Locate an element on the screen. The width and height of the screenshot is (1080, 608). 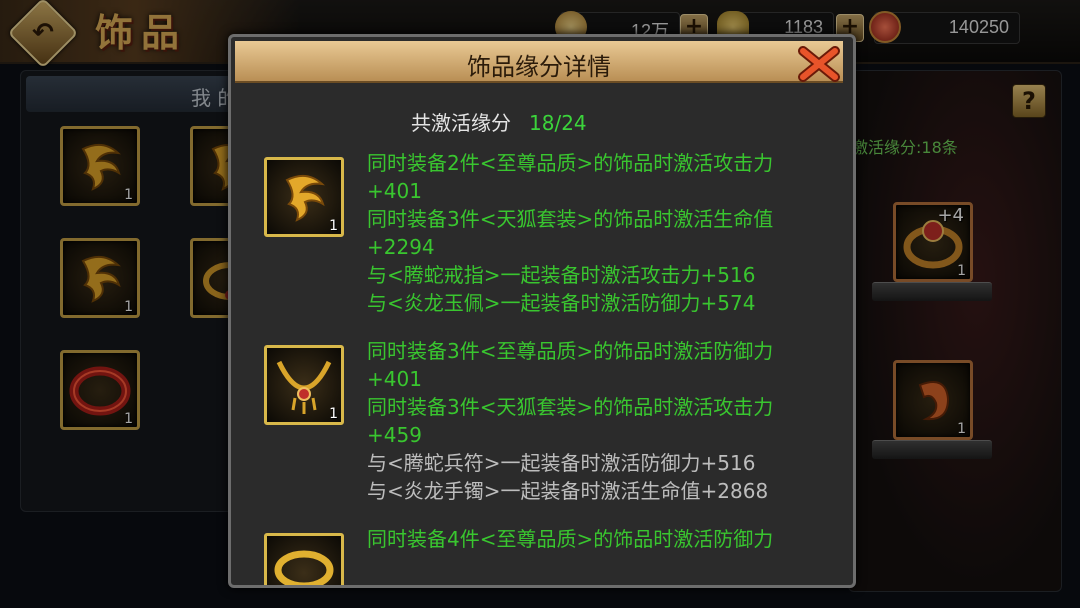
summary-label: 共激活缘分 is located at coordinates (461, 123).